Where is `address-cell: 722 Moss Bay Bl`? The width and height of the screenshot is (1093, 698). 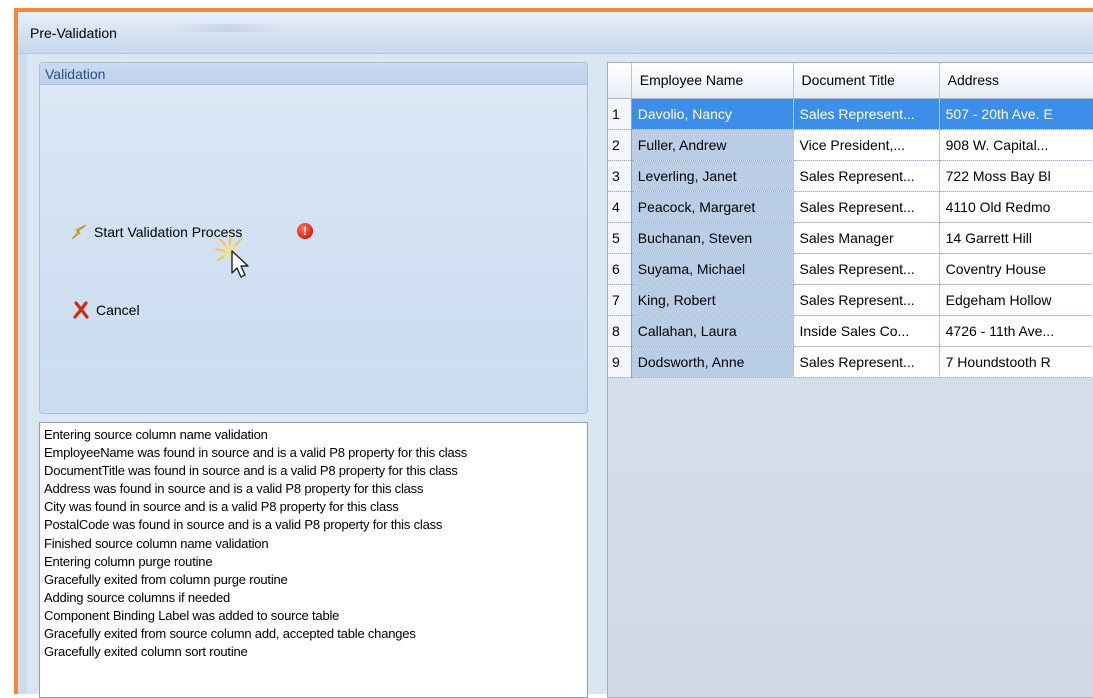 address-cell: 722 Moss Bay Bl is located at coordinates (1016, 176).